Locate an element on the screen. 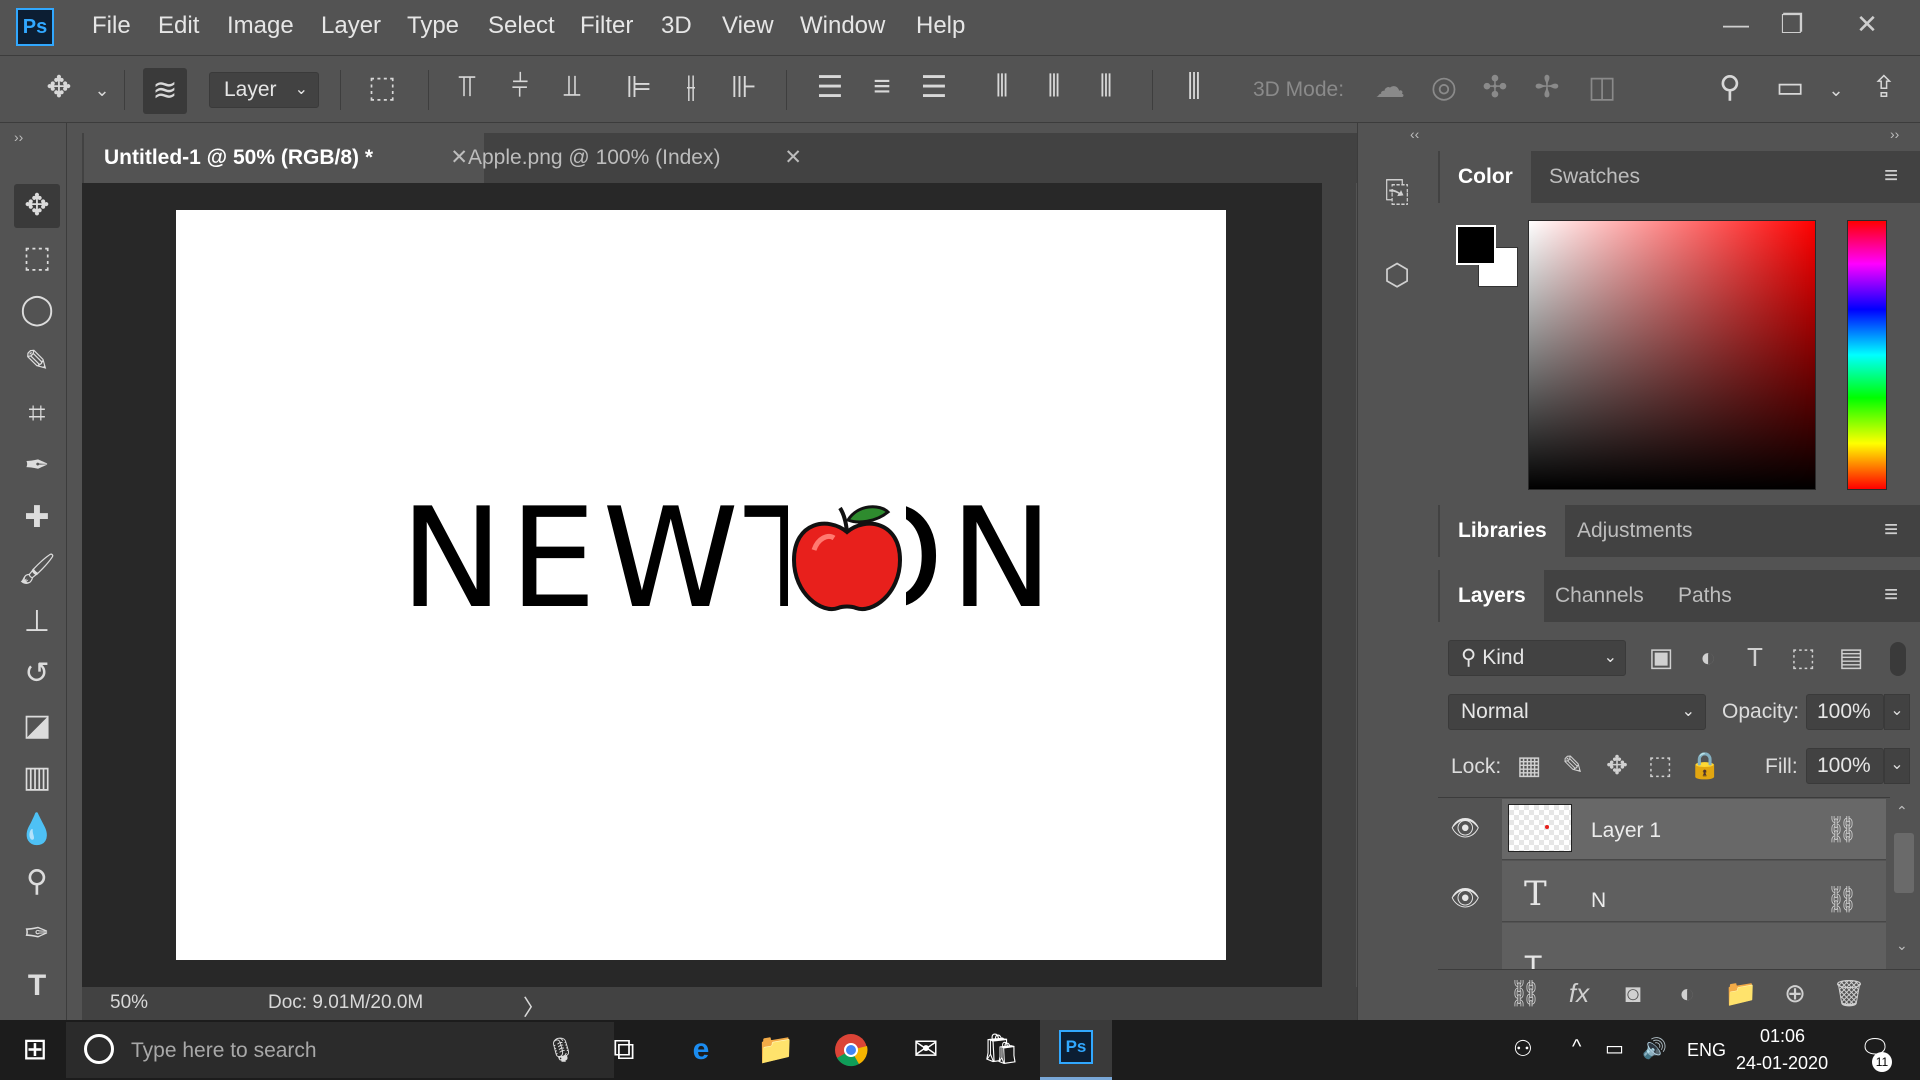  restore-icon: ❐ is located at coordinates (1792, 24).